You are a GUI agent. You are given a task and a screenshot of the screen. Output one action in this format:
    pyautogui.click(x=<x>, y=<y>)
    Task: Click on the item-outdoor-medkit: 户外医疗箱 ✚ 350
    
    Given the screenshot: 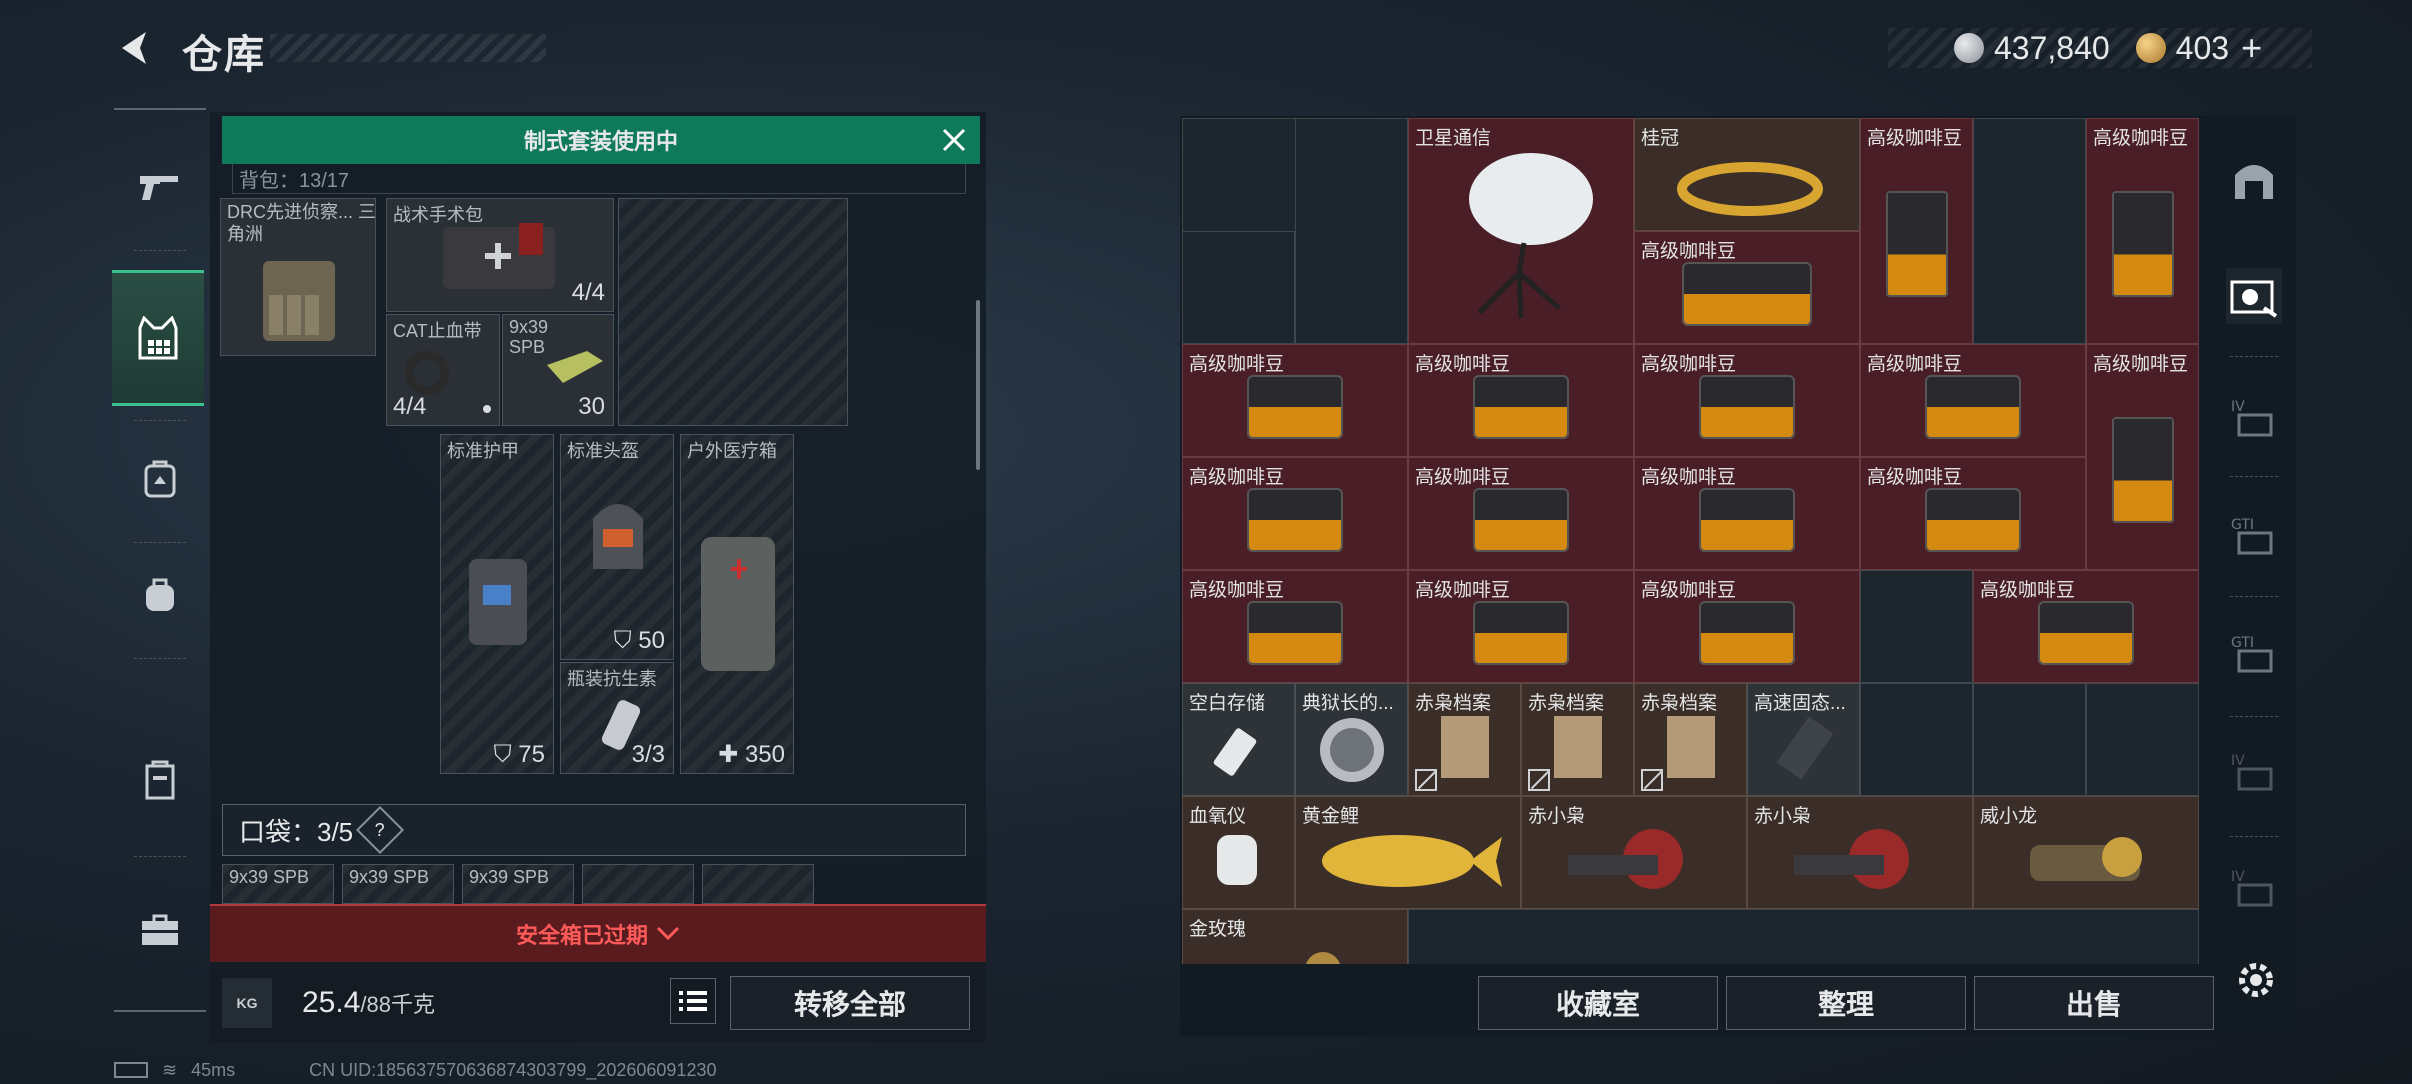 What is the action you would take?
    pyautogui.click(x=737, y=604)
    